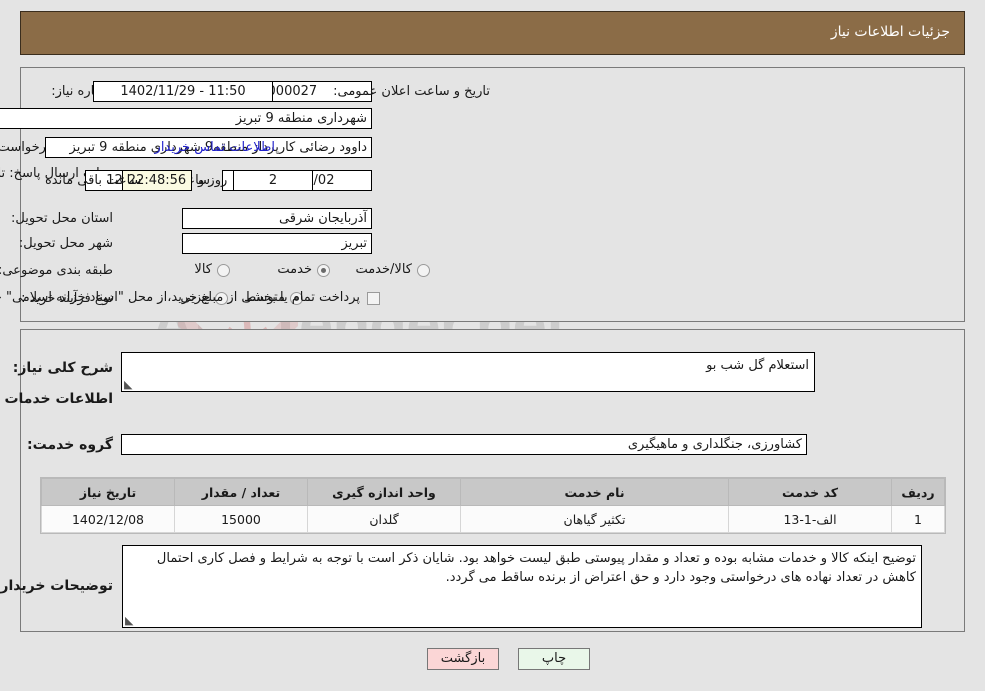 Image resolution: width=985 pixels, height=691 pixels. What do you see at coordinates (918, 492) in the screenshot?
I see `col-row-no: ردیف` at bounding box center [918, 492].